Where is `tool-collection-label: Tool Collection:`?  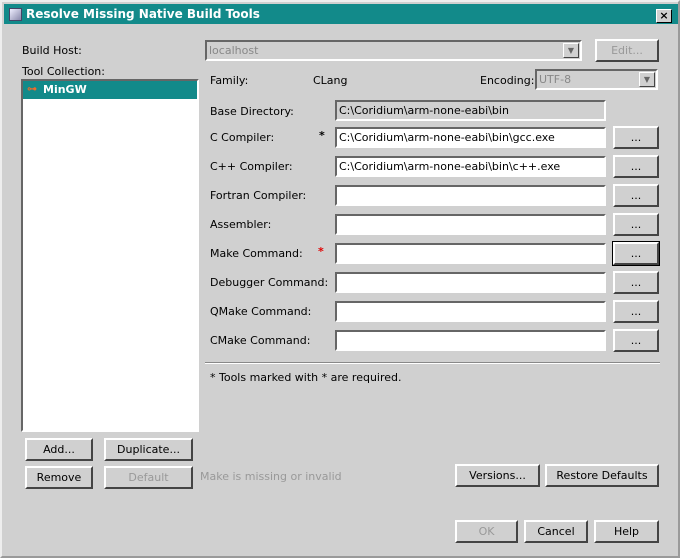 tool-collection-label: Tool Collection: is located at coordinates (63, 71).